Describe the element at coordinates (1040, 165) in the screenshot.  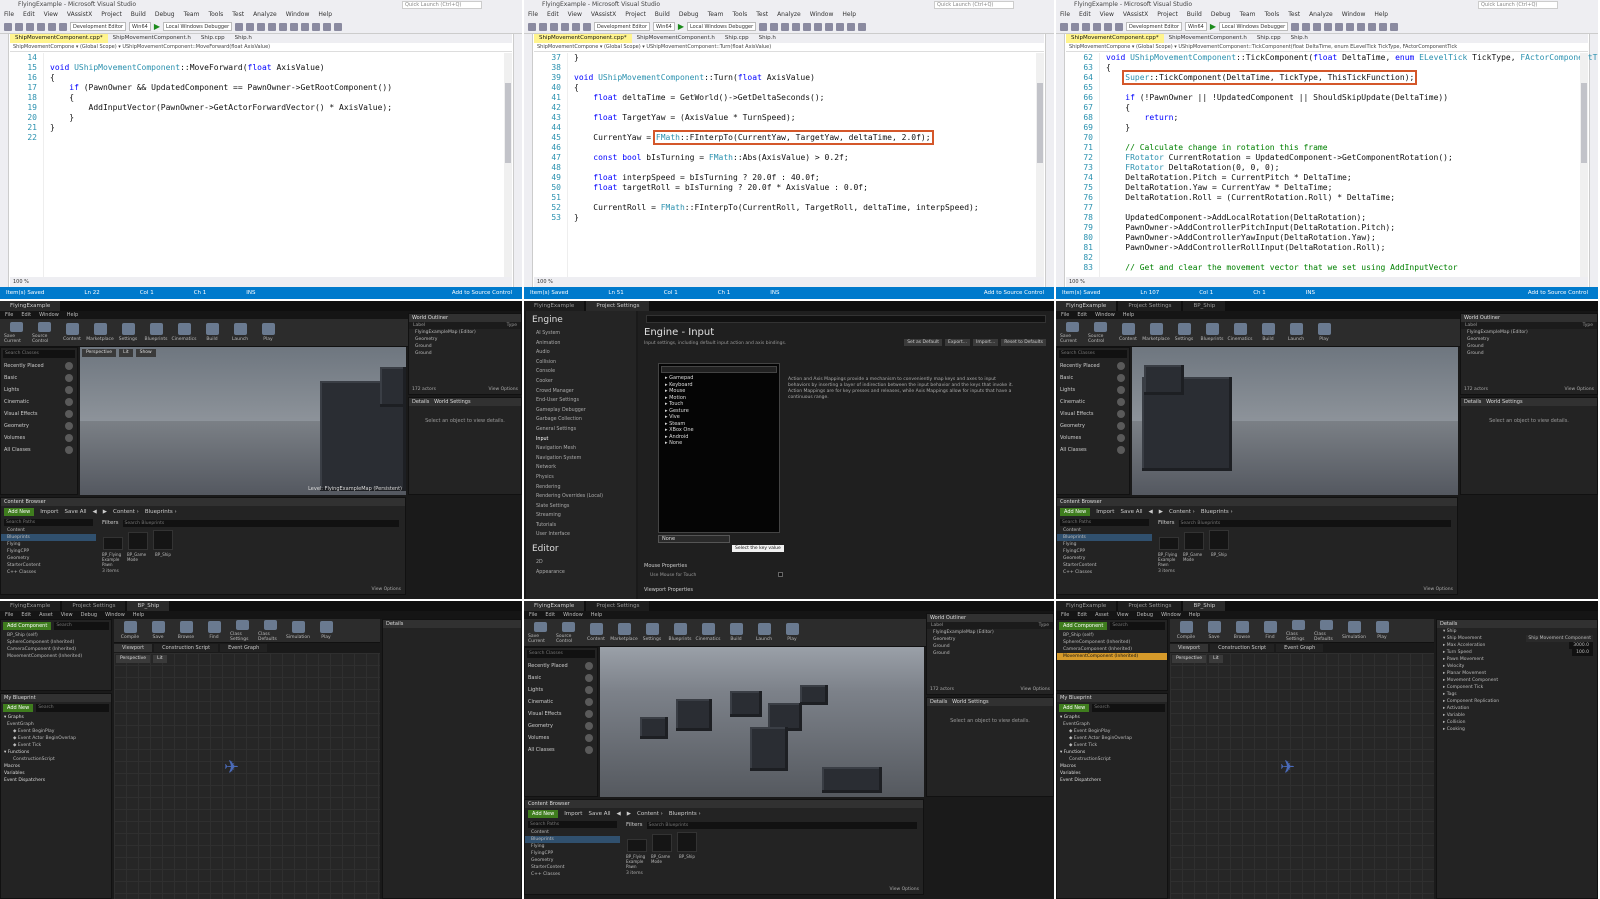
I see `vertical-scrollbar` at that location.